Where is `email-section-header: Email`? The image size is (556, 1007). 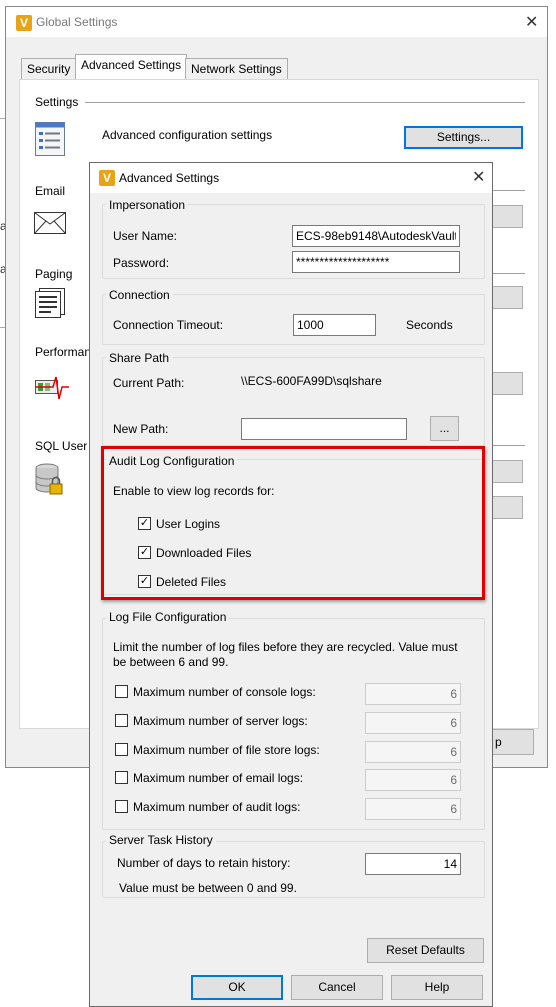
email-section-header: Email is located at coordinates (50, 191).